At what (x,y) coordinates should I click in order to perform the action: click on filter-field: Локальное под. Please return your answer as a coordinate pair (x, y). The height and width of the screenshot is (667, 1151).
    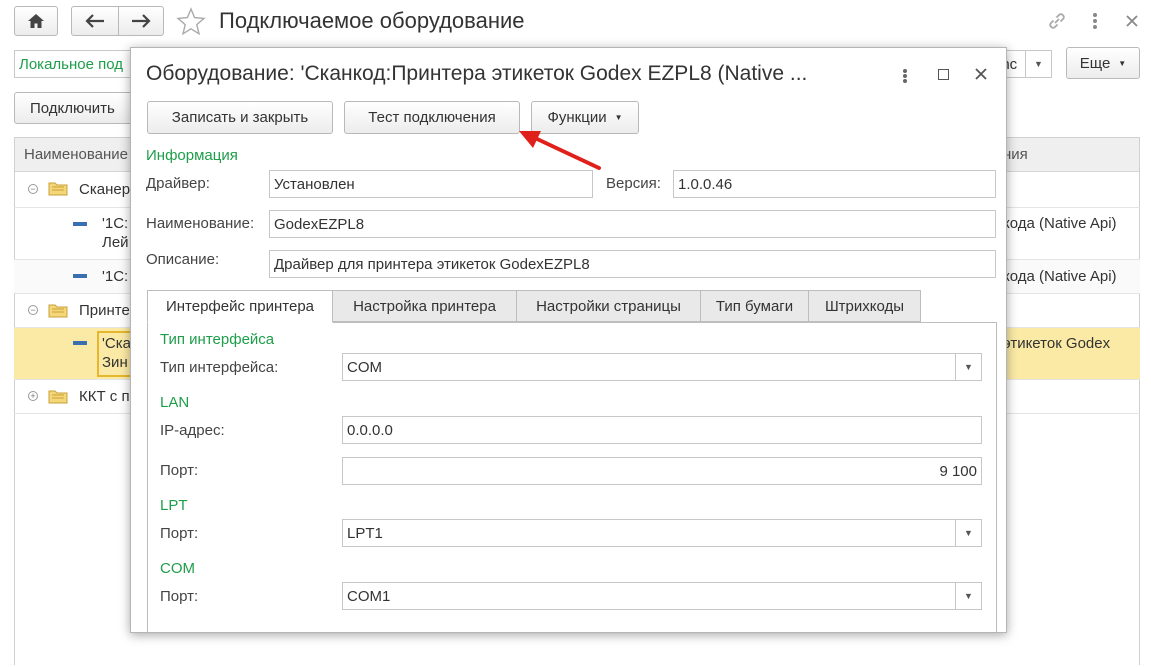
    Looking at the image, I should click on (76, 64).